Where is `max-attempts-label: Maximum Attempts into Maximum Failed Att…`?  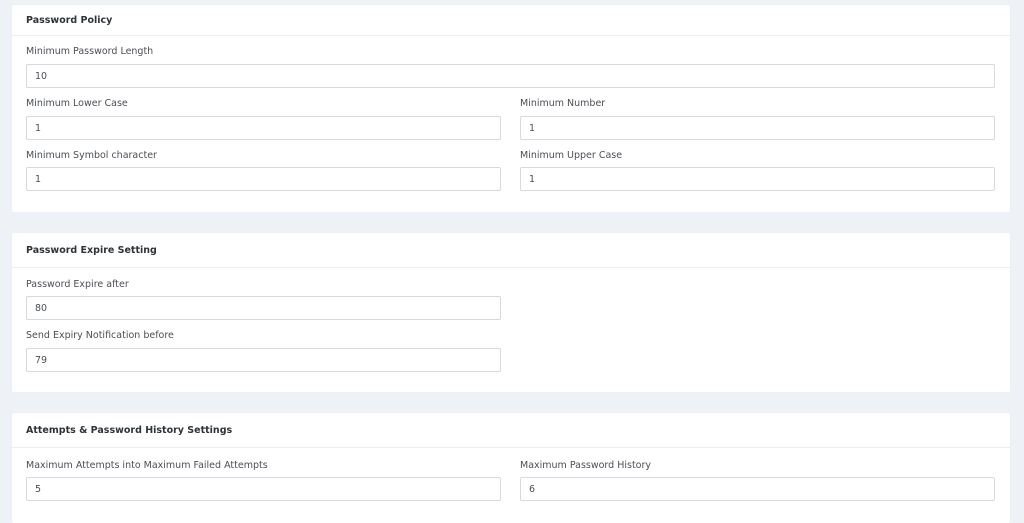
max-attempts-label: Maximum Attempts into Maximum Failed Att… is located at coordinates (147, 465).